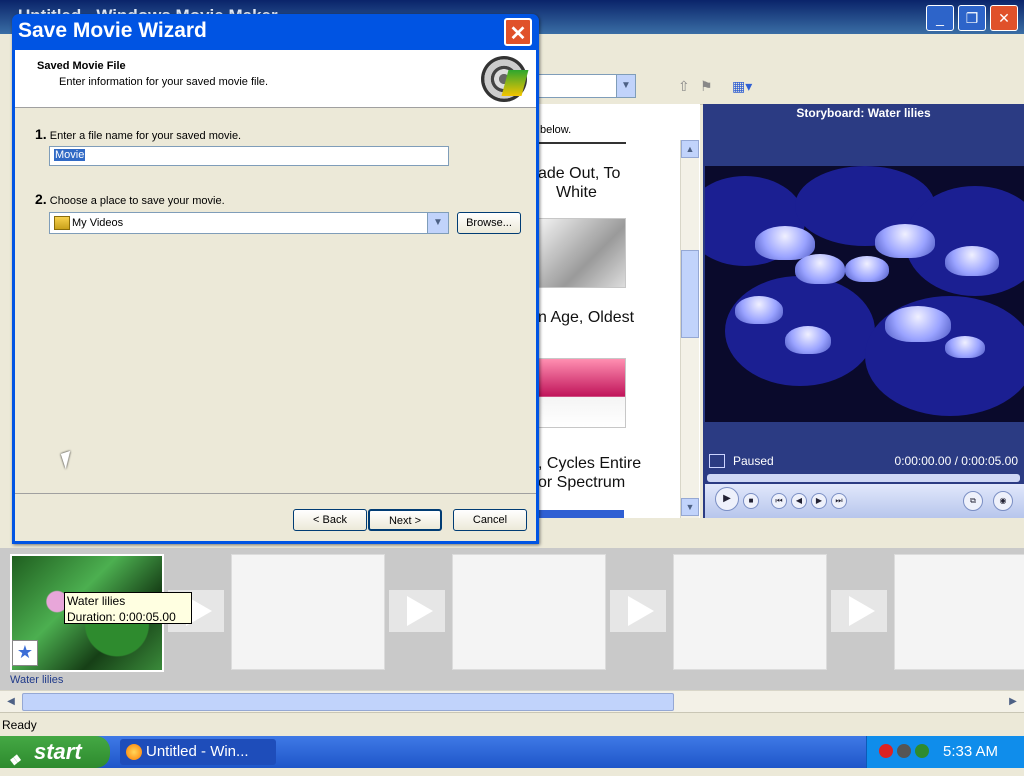 The height and width of the screenshot is (776, 1024). Describe the element at coordinates (25, 653) in the screenshot. I see `video-effect-star-icon: ★` at that location.